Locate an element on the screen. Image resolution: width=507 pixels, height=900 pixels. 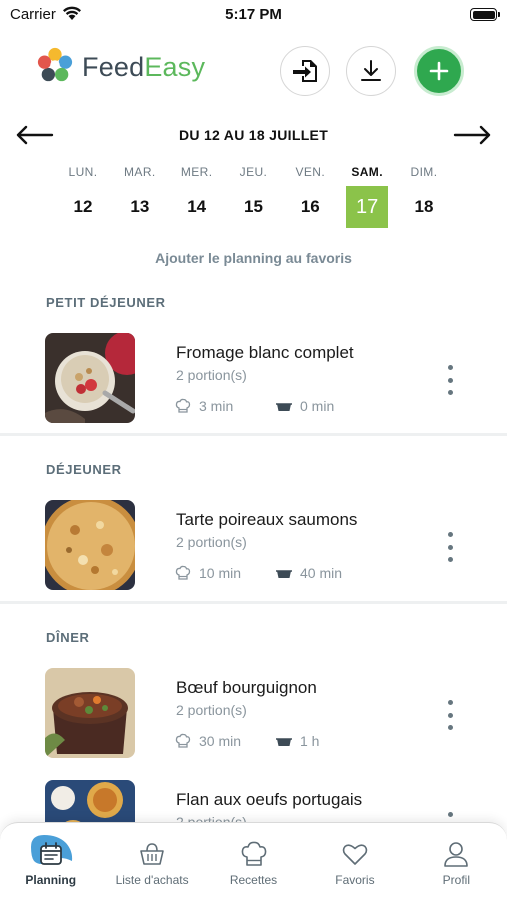
user-icon is located at coordinates (456, 854).